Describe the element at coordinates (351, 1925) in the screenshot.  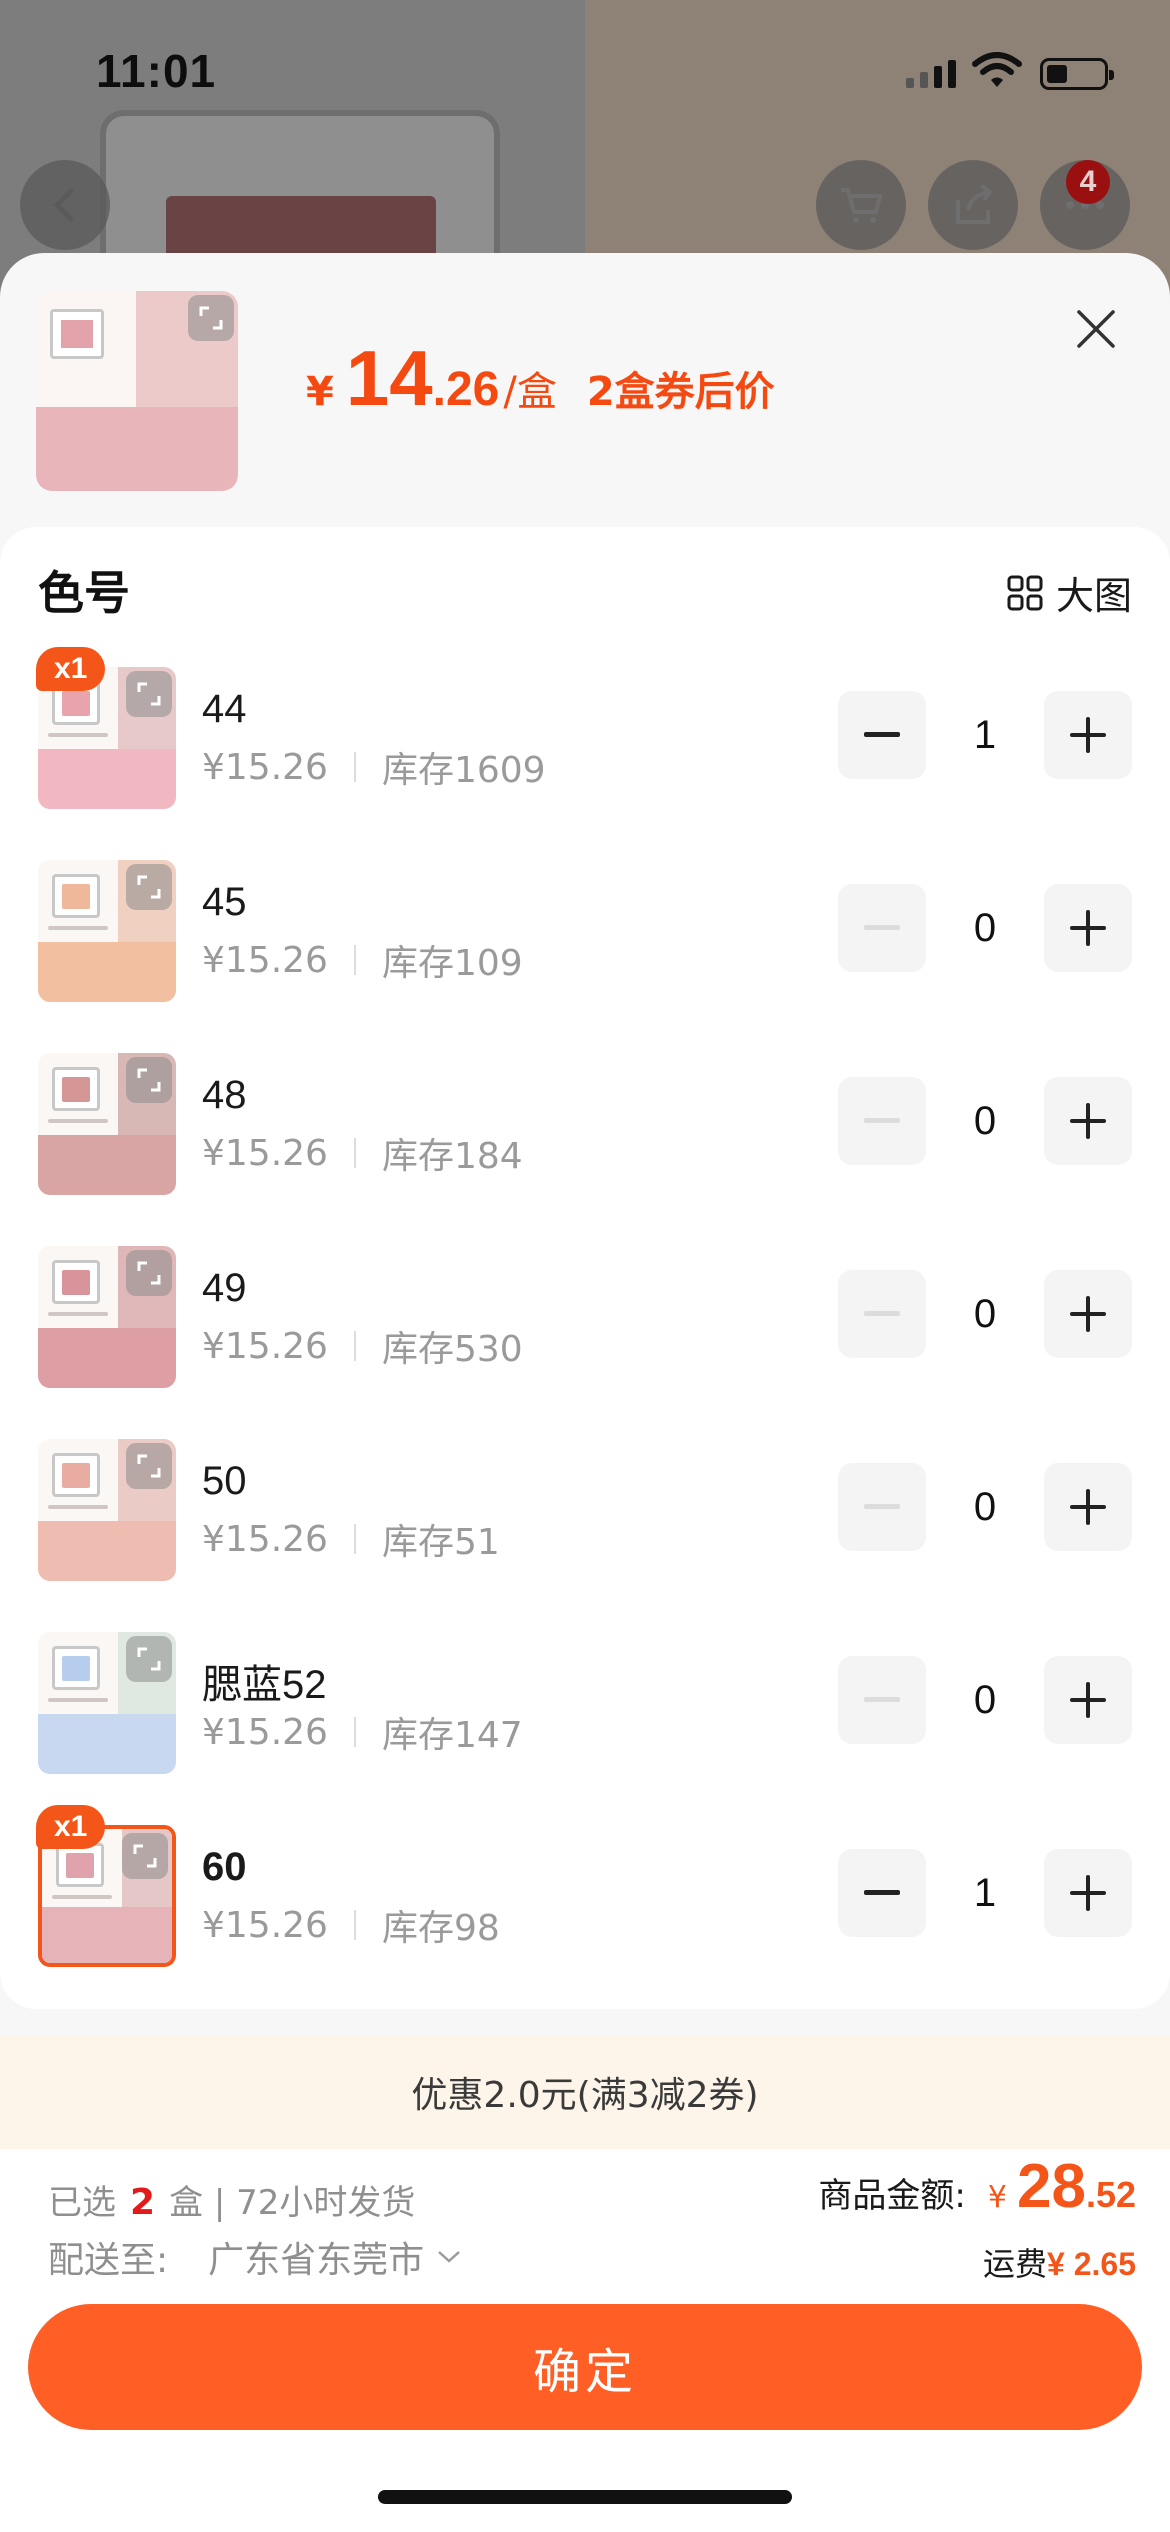
I see `variant-meta: ¥15.26 库存98` at that location.